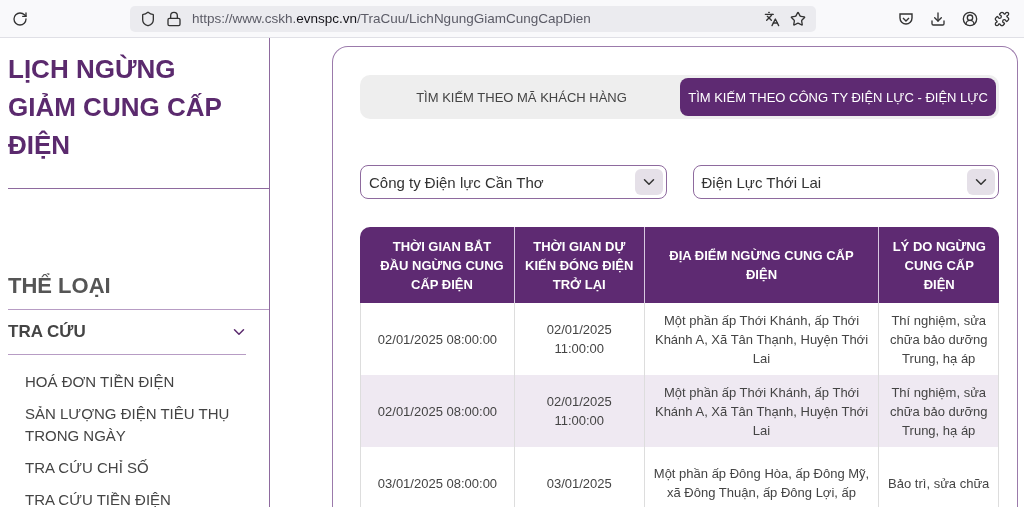 The height and width of the screenshot is (507, 1024). I want to click on column-header: THỜI GIAN BẮT ĐẦU NGỪNG CUNG CẤP ĐIỆN, so click(437, 265).